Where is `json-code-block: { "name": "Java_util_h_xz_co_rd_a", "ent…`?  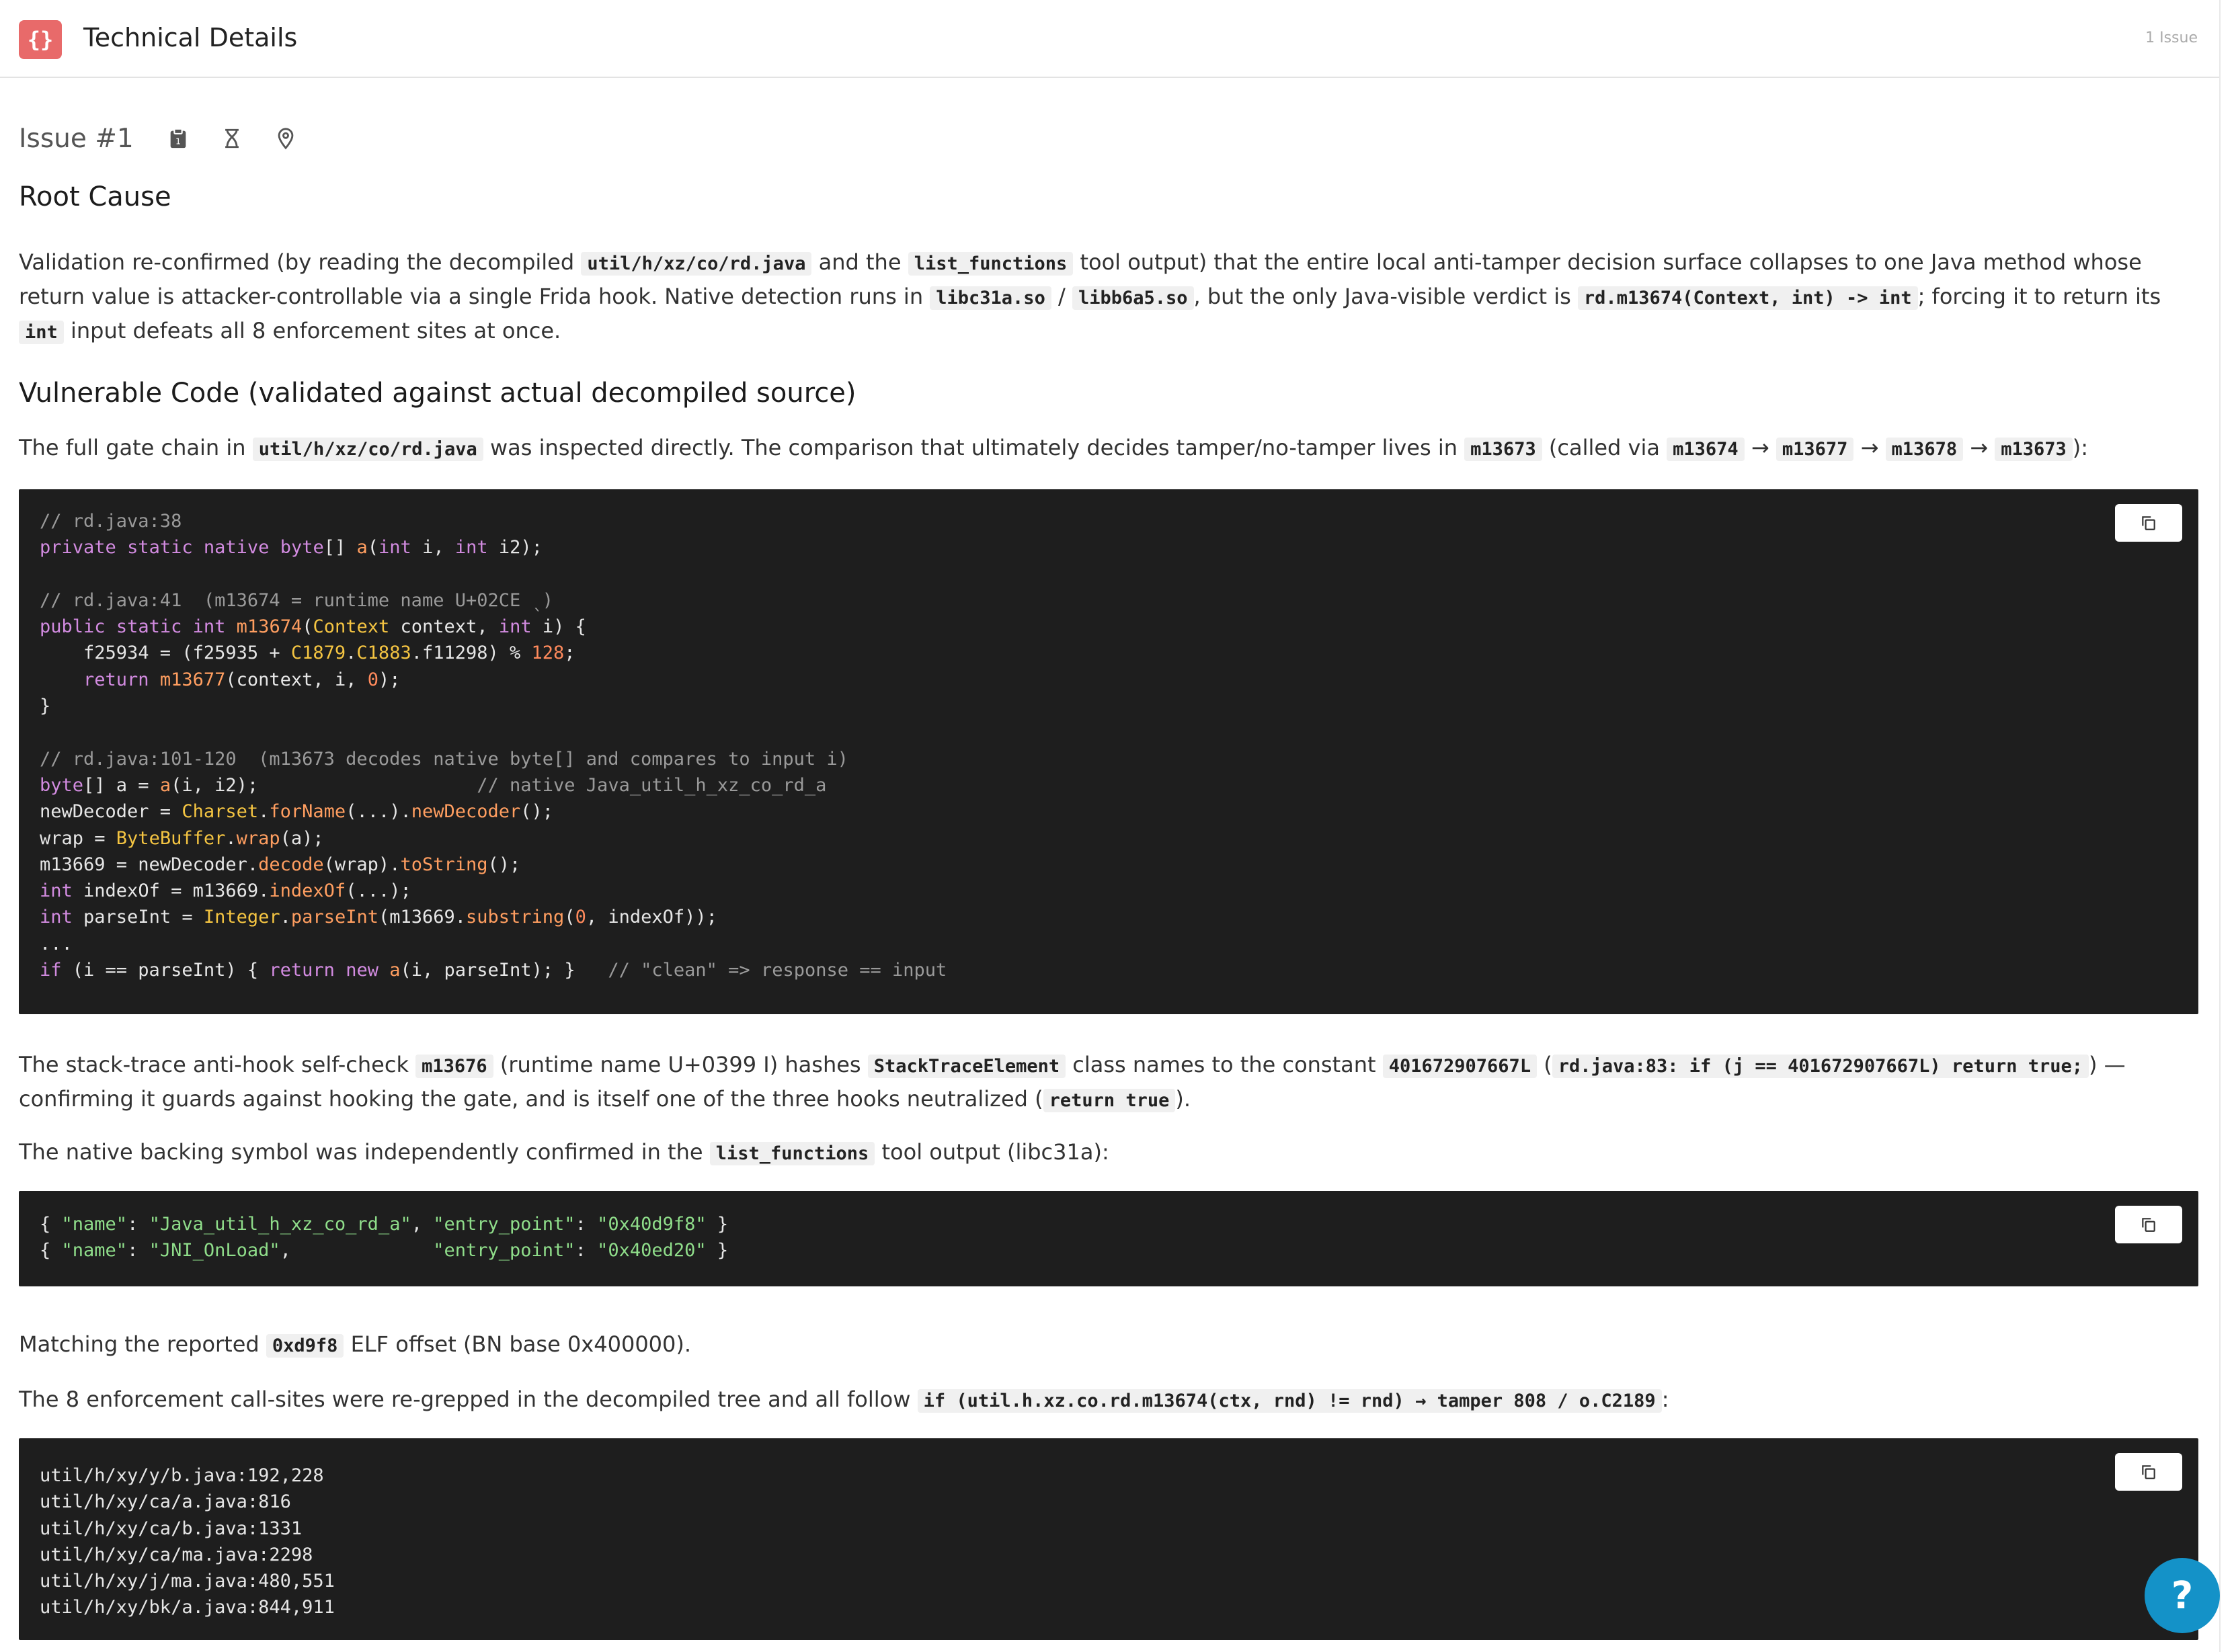 json-code-block: { "name": "Java_util_h_xz_co_rd_a", "ent… is located at coordinates (1108, 1238).